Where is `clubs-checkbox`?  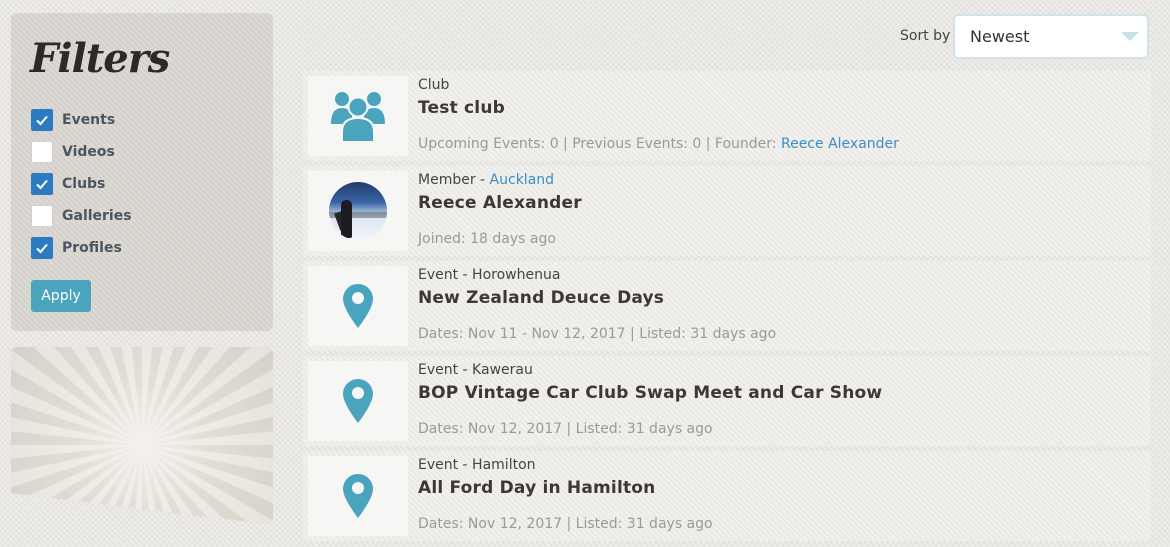
clubs-checkbox is located at coordinates (42, 184).